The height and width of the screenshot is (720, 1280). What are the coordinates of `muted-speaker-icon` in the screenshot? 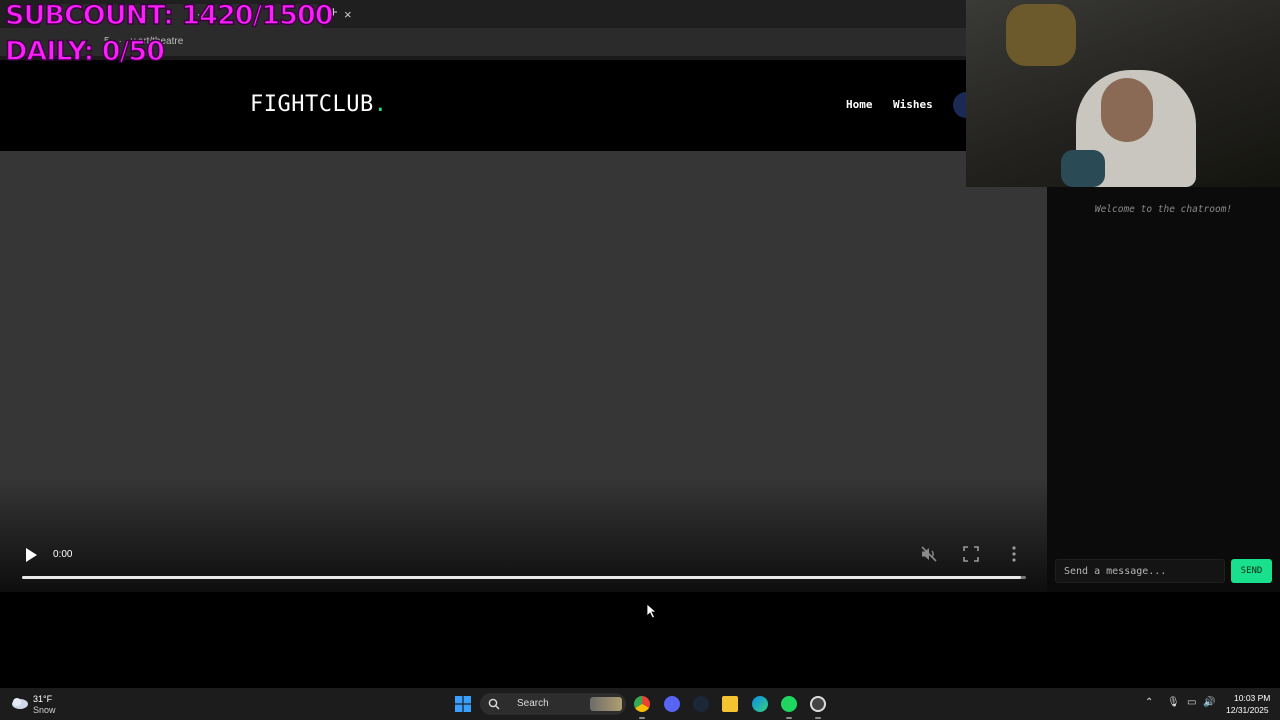 It's located at (929, 554).